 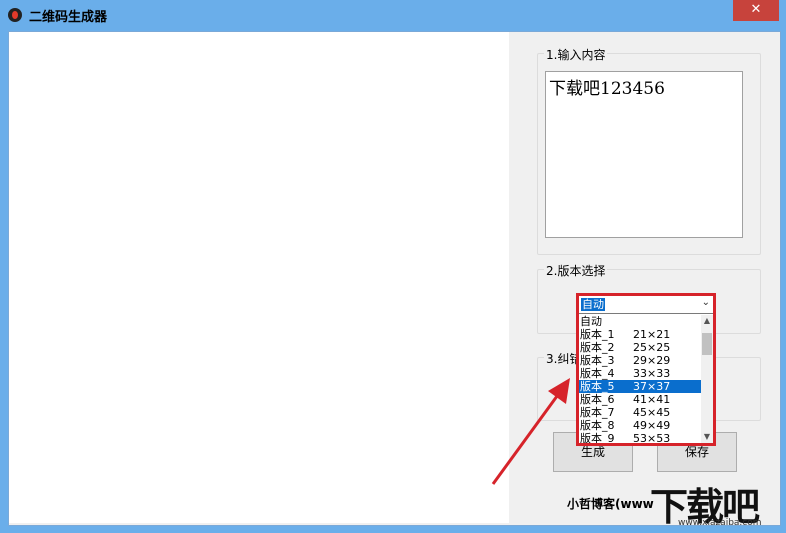 I want to click on scroll-up-icon: ▲, so click(x=707, y=321).